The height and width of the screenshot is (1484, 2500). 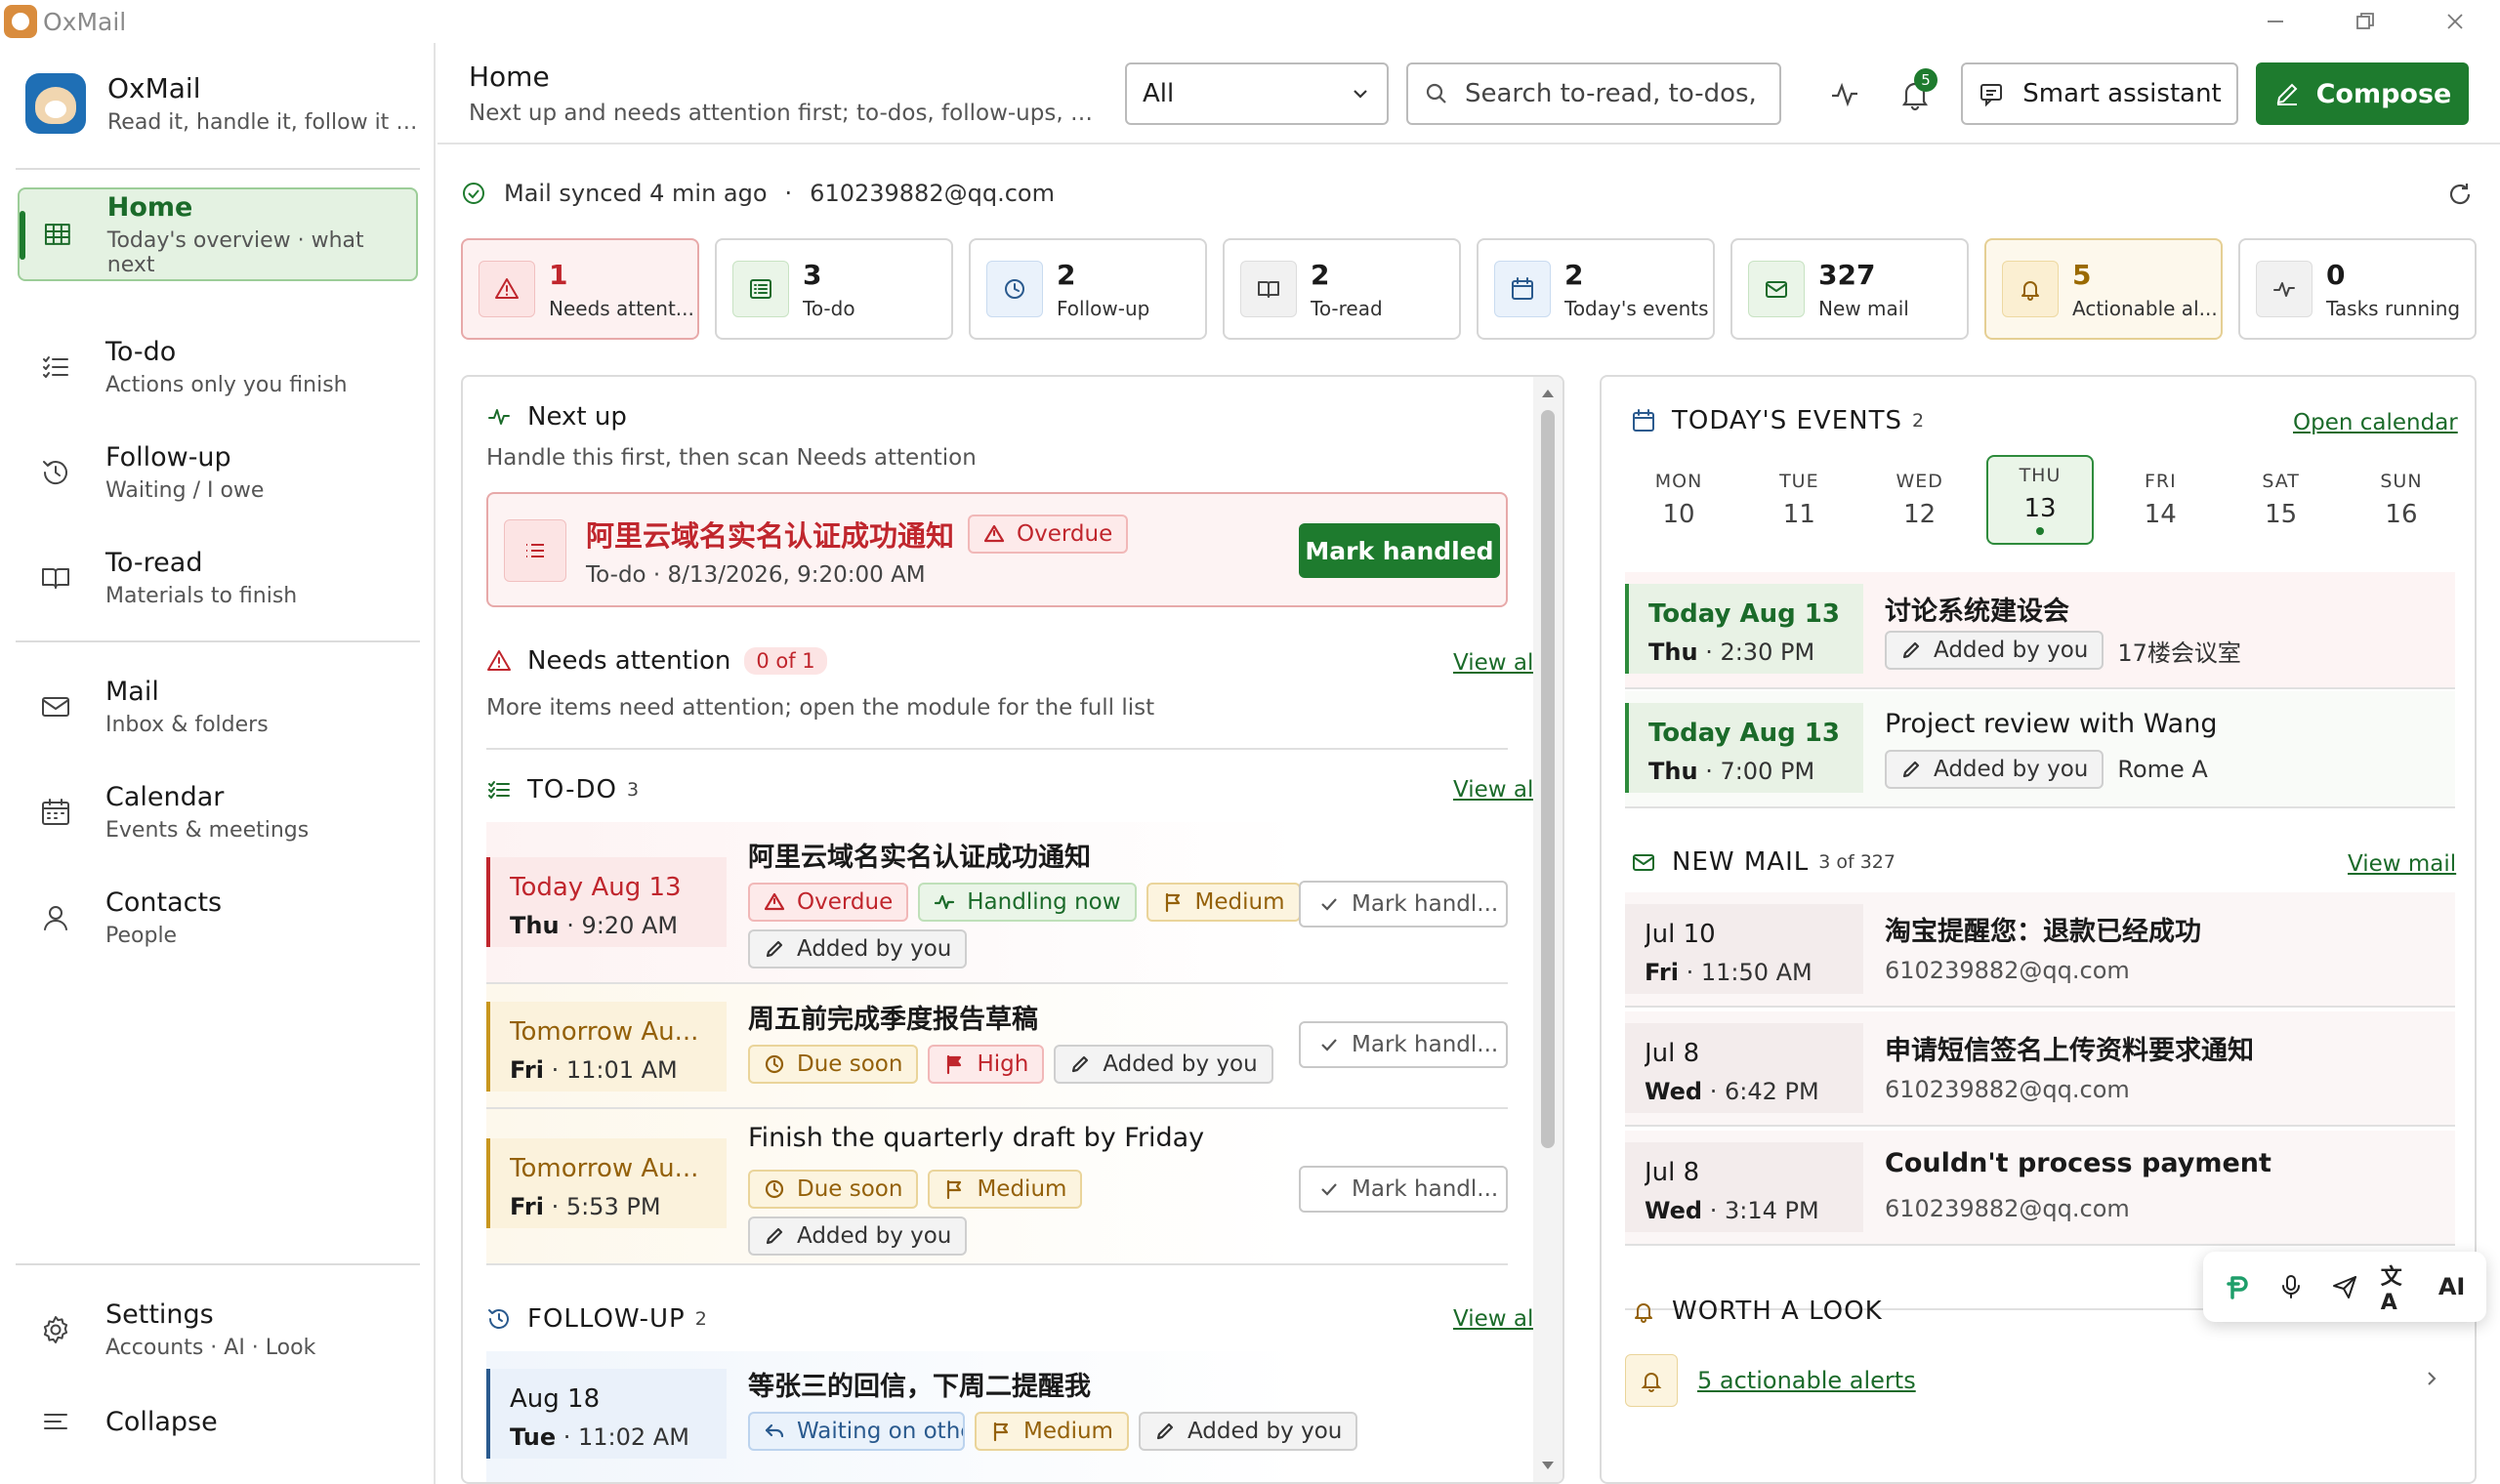 What do you see at coordinates (2401, 500) in the screenshot?
I see `day-sun: SUN 16` at bounding box center [2401, 500].